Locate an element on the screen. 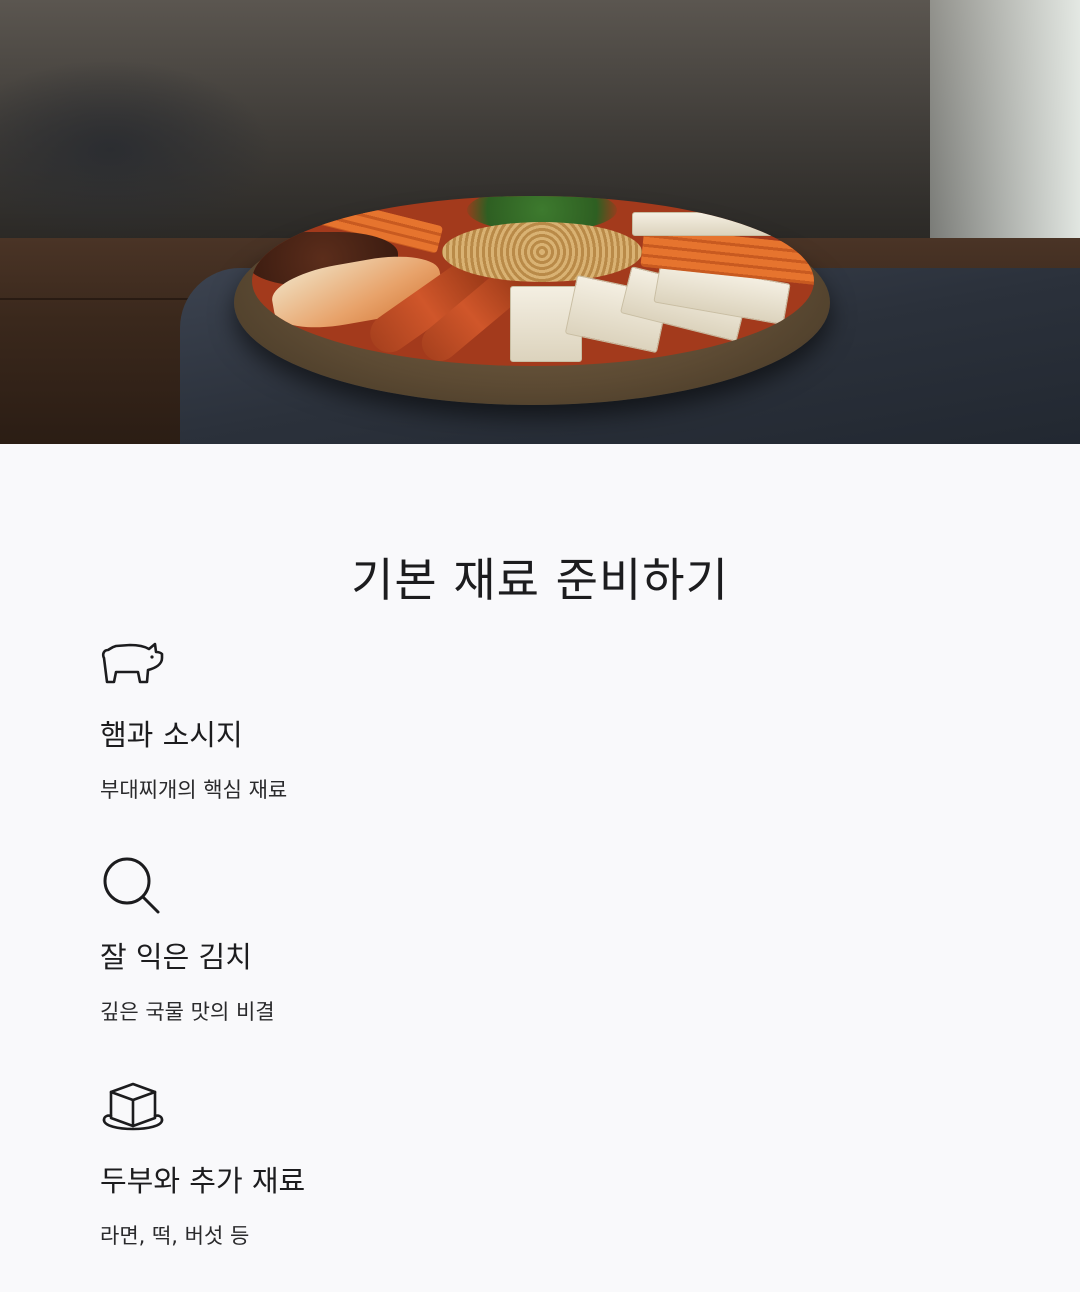 The image size is (1080, 1292). pot-contents is located at coordinates (533, 281).